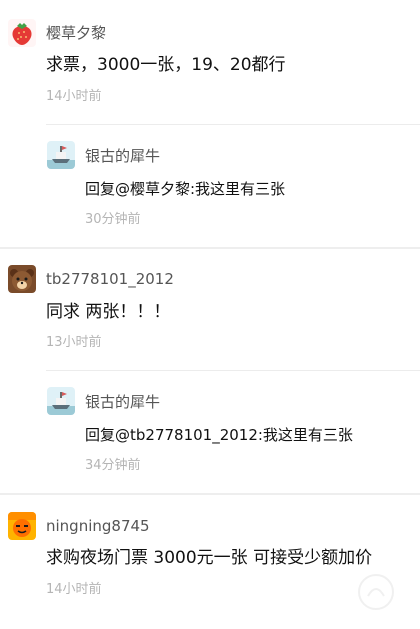  I want to click on comment-username: tb2778101_2012, so click(110, 279).